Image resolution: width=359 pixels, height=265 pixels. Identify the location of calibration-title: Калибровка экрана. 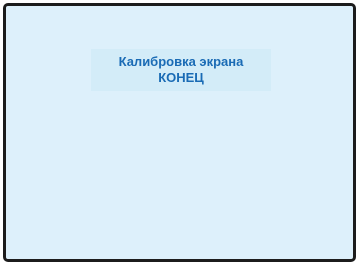
(181, 61).